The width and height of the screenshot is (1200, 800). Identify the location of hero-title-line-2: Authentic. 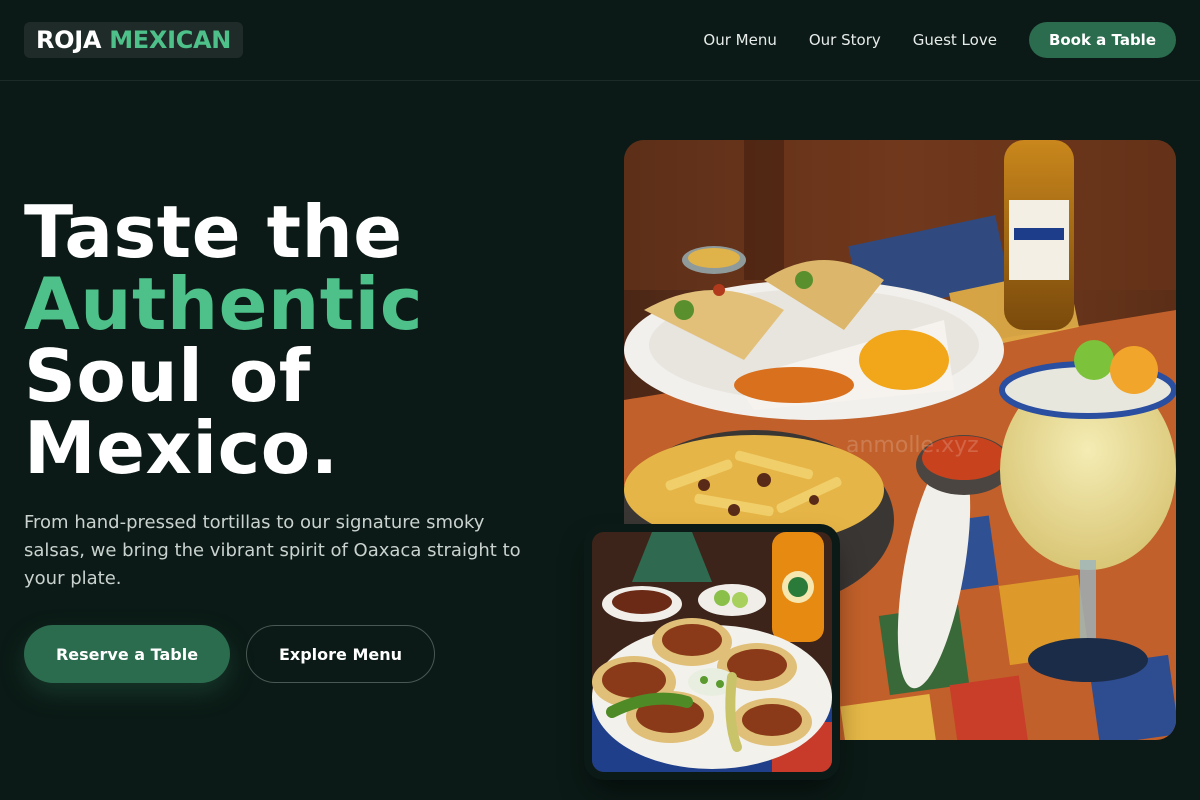
(224, 304).